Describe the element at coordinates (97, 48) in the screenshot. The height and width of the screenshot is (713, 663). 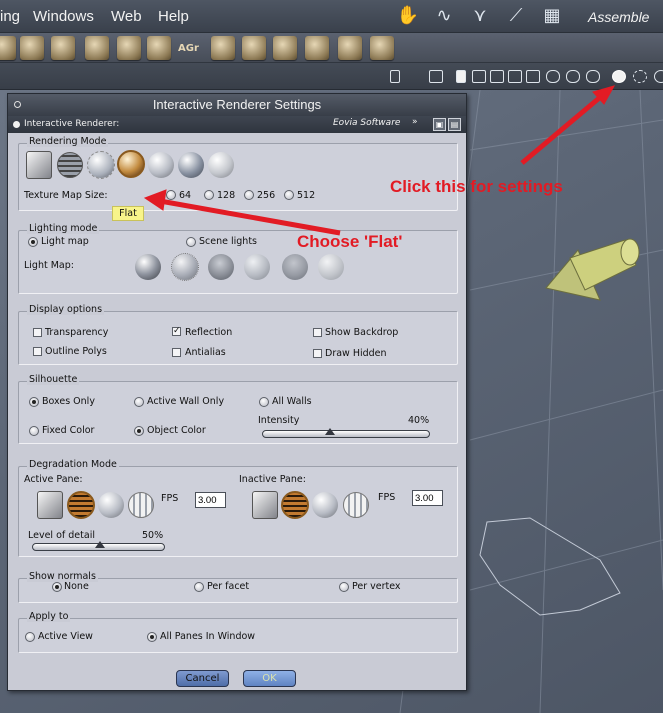
I see `tool-cloud-icon` at that location.